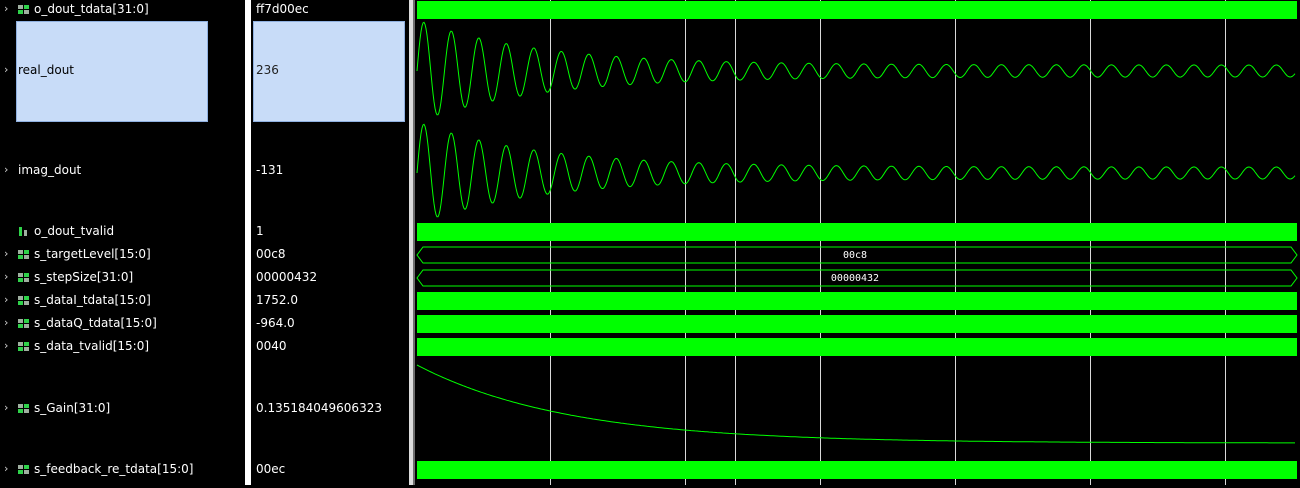  I want to click on signal-value-row: 00c8, so click(330, 257).